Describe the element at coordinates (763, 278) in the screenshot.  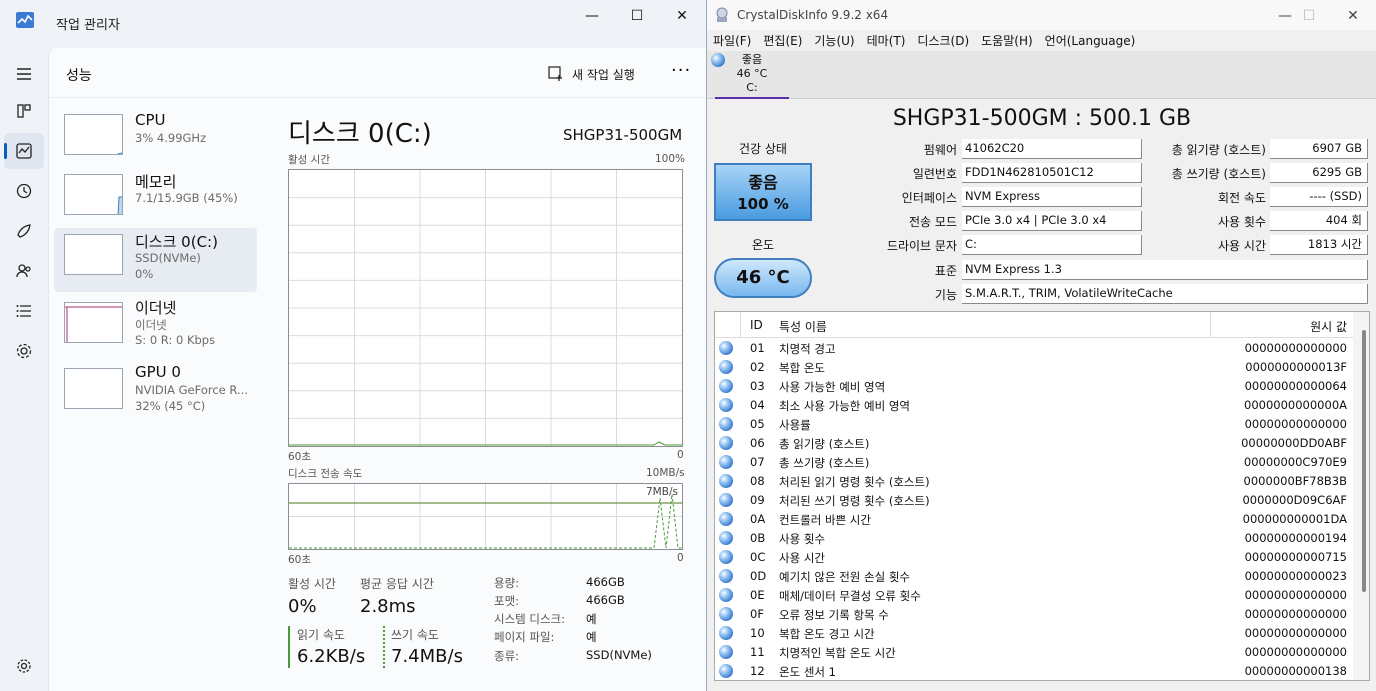
I see `temperature-indicator: 46 °C` at that location.